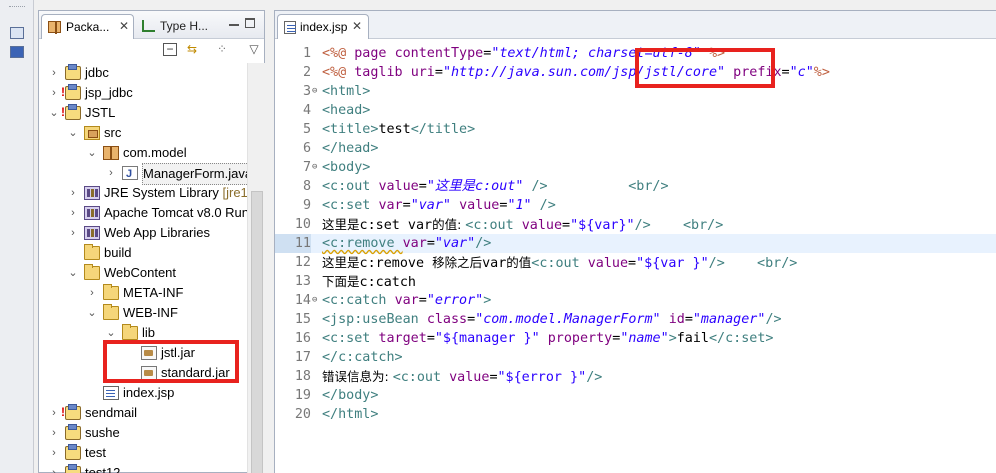 Image resolution: width=996 pixels, height=473 pixels. Describe the element at coordinates (234, 22) in the screenshot. I see `minimize-icon` at that location.